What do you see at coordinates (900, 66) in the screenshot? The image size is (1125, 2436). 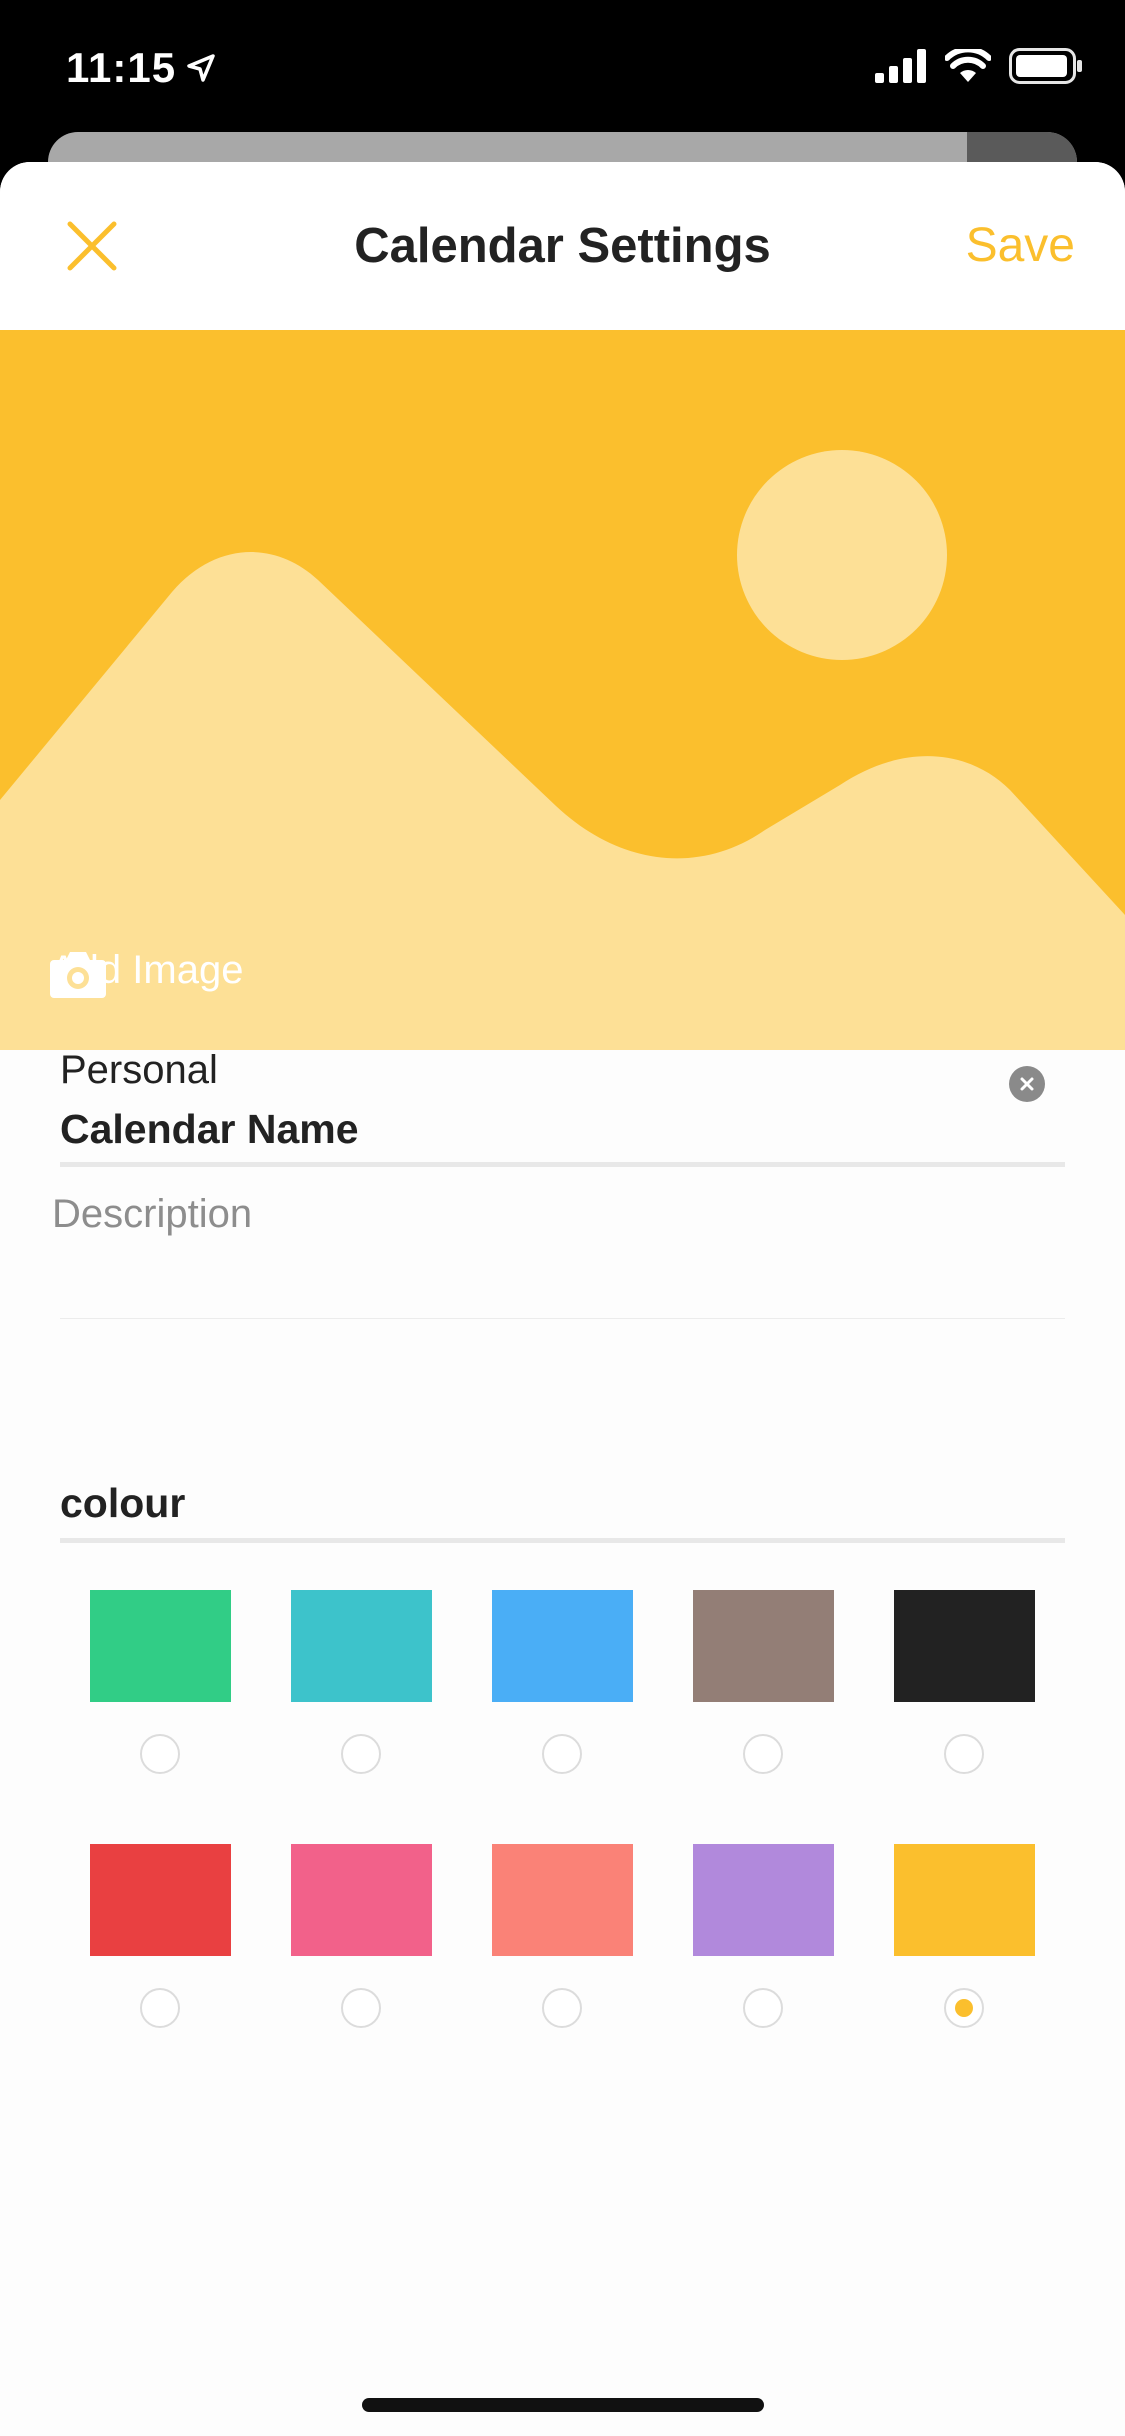 I see `cellular-signal-icon` at bounding box center [900, 66].